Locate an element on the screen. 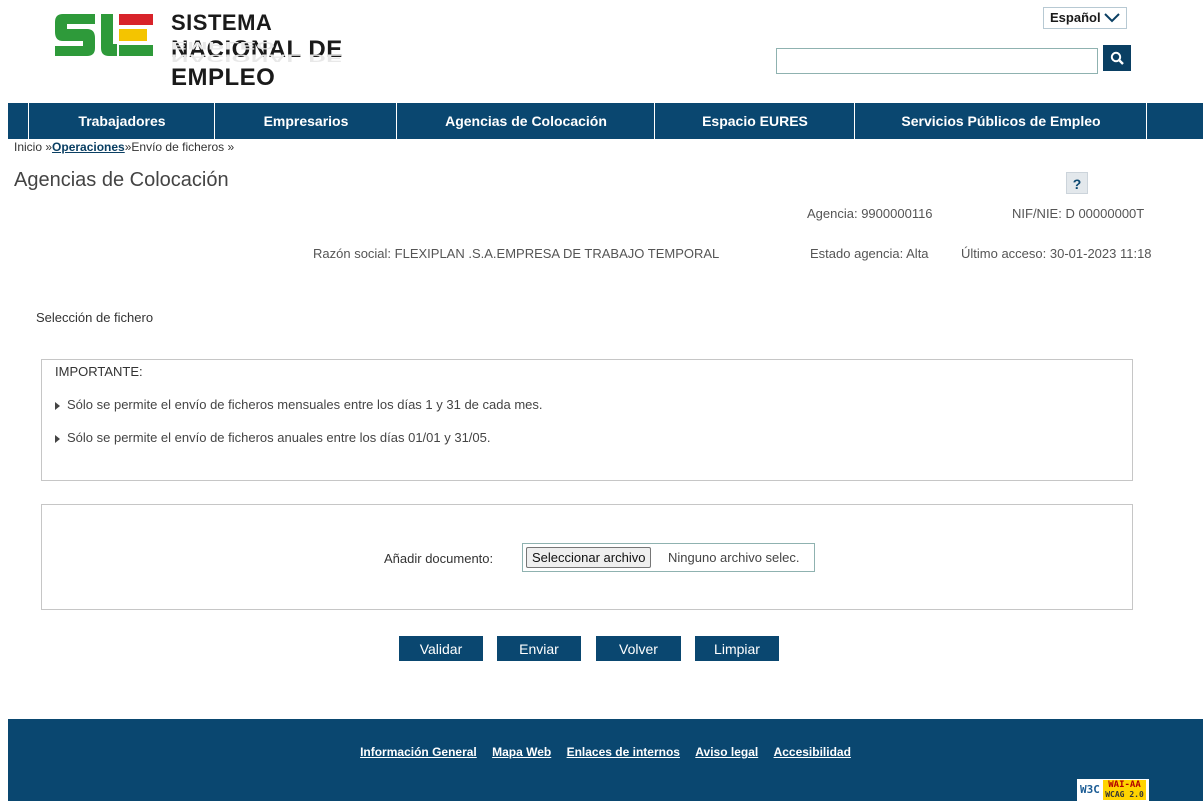 This screenshot has height=801, width=1203. footer-link-aviso-legal: Aviso legal is located at coordinates (726, 752).